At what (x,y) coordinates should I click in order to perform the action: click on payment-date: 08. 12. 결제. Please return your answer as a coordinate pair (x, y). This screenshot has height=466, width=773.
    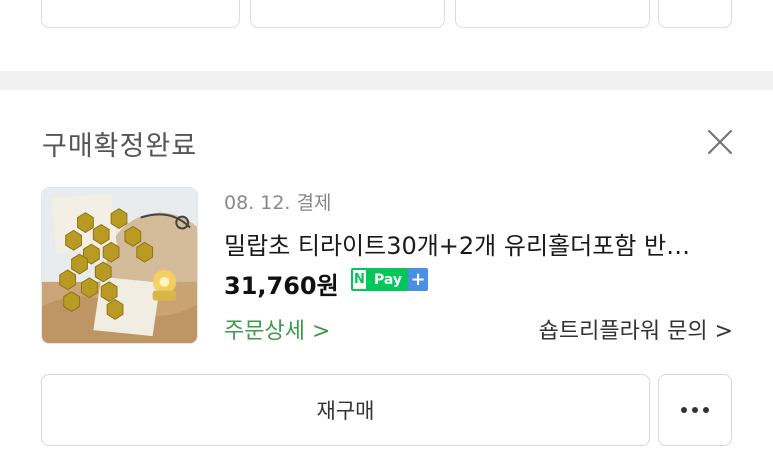
    Looking at the image, I should click on (278, 203).